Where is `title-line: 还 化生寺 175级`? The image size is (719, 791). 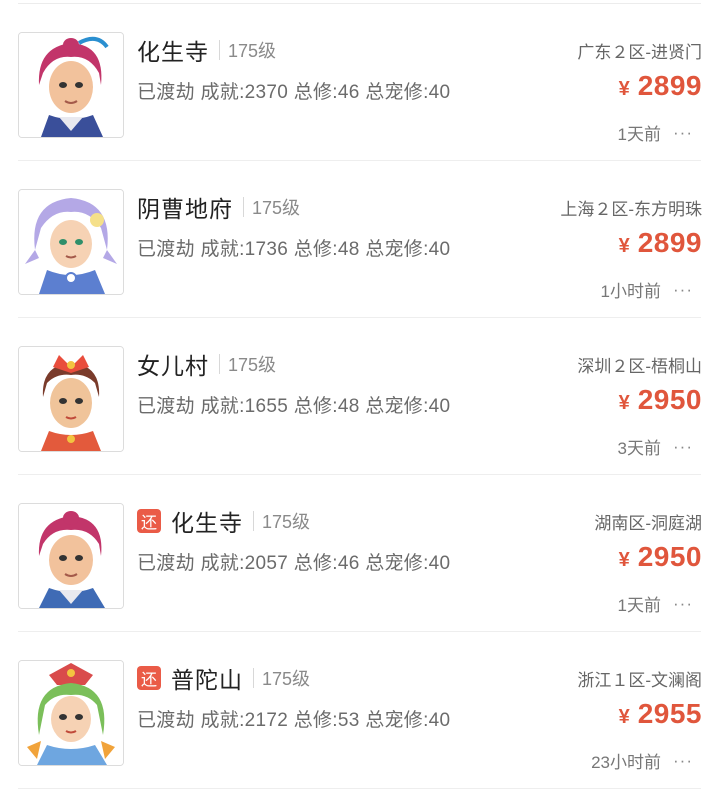 title-line: 还 化生寺 175级 is located at coordinates (223, 521).